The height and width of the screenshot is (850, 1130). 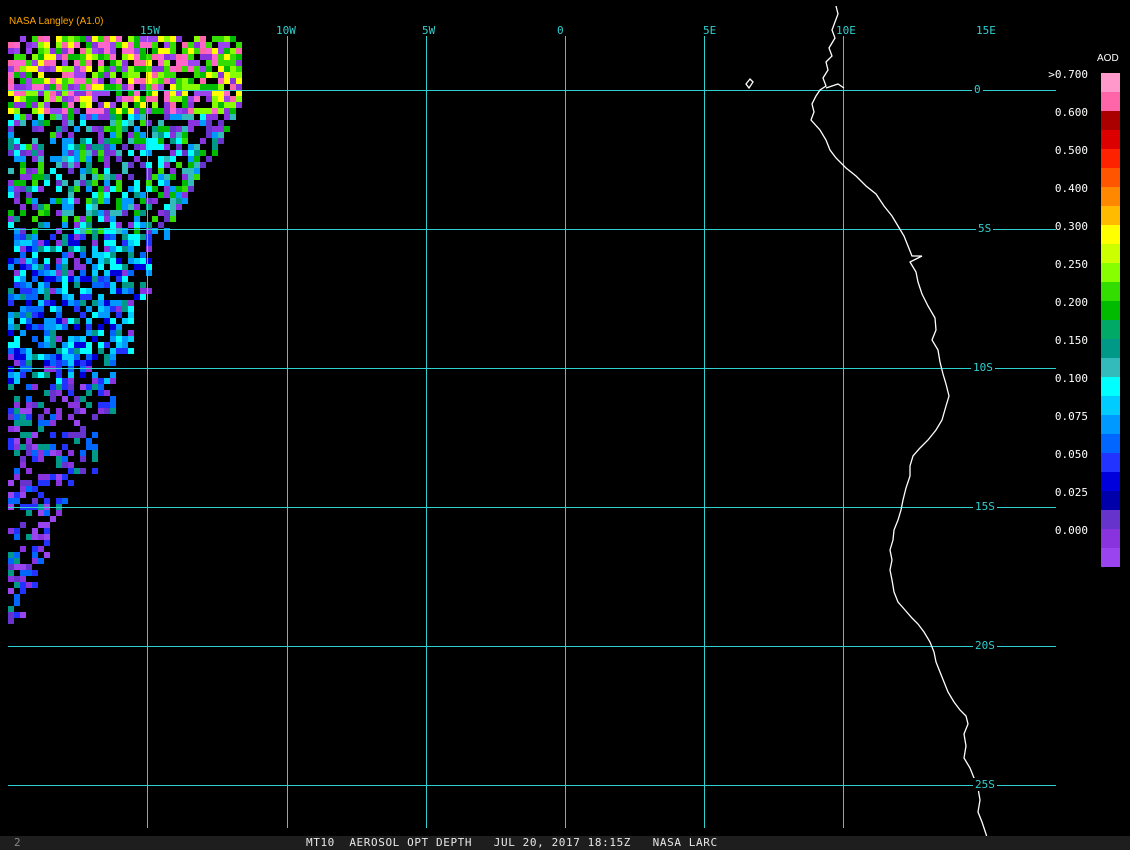 What do you see at coordinates (1071, 530) in the screenshot?
I see `colorbar-tick-label: 0.000` at bounding box center [1071, 530].